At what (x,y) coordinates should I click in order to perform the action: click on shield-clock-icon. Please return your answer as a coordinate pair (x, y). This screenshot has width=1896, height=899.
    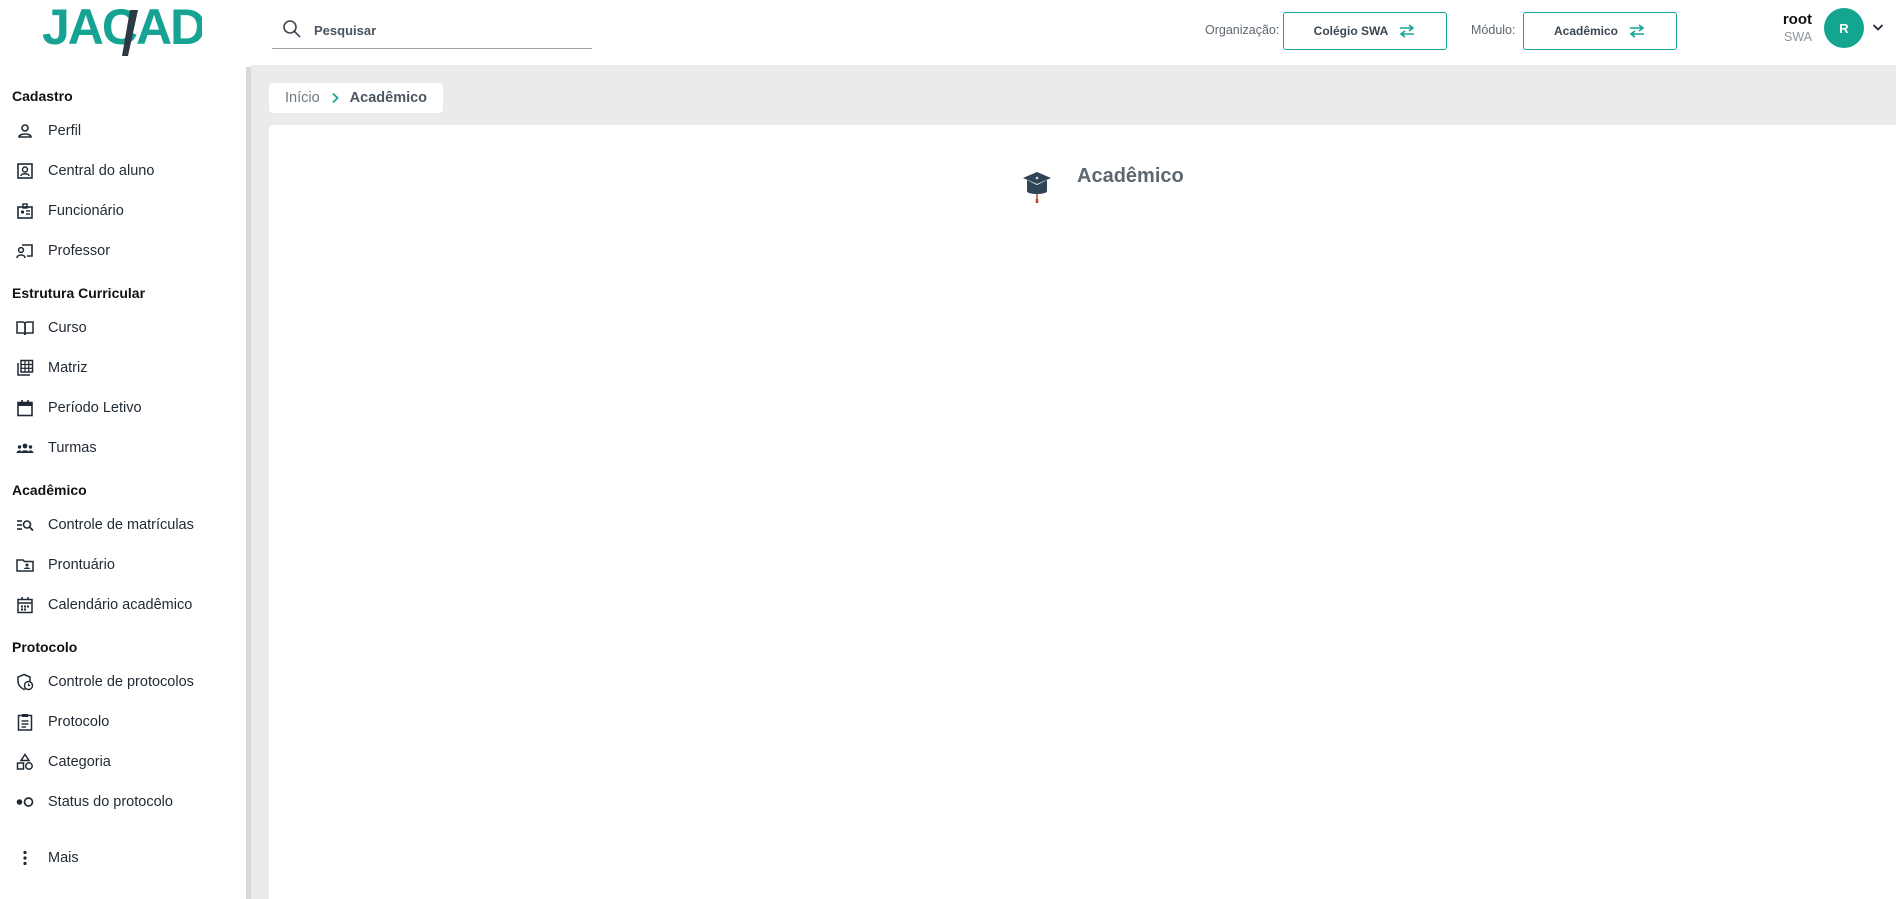
    Looking at the image, I should click on (25, 682).